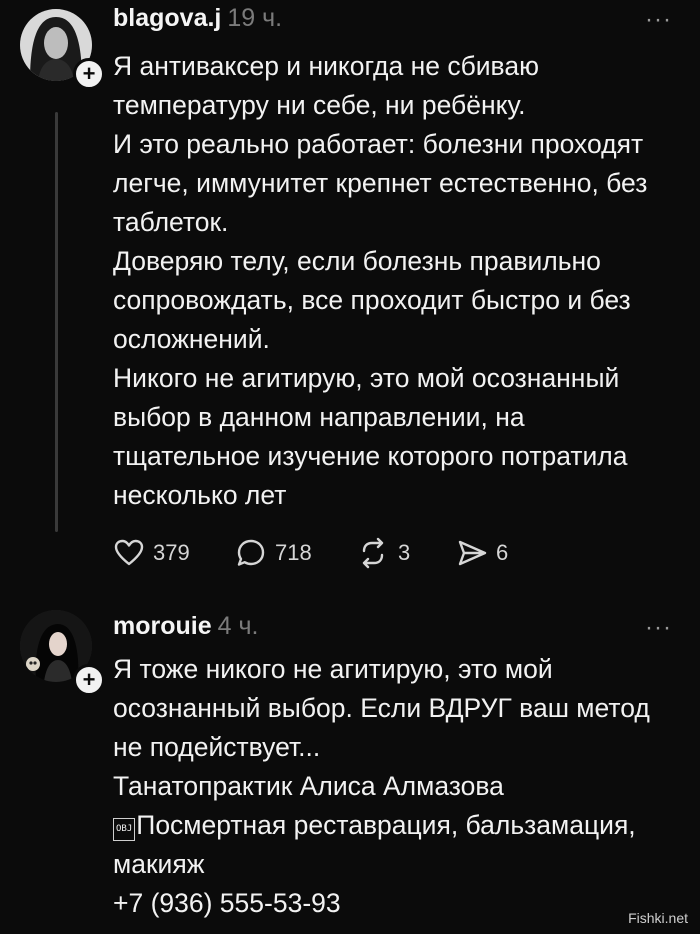 The image size is (700, 934). Describe the element at coordinates (370, 456) in the screenshot. I see `text-line: тщательное изучение которого потратила` at that location.